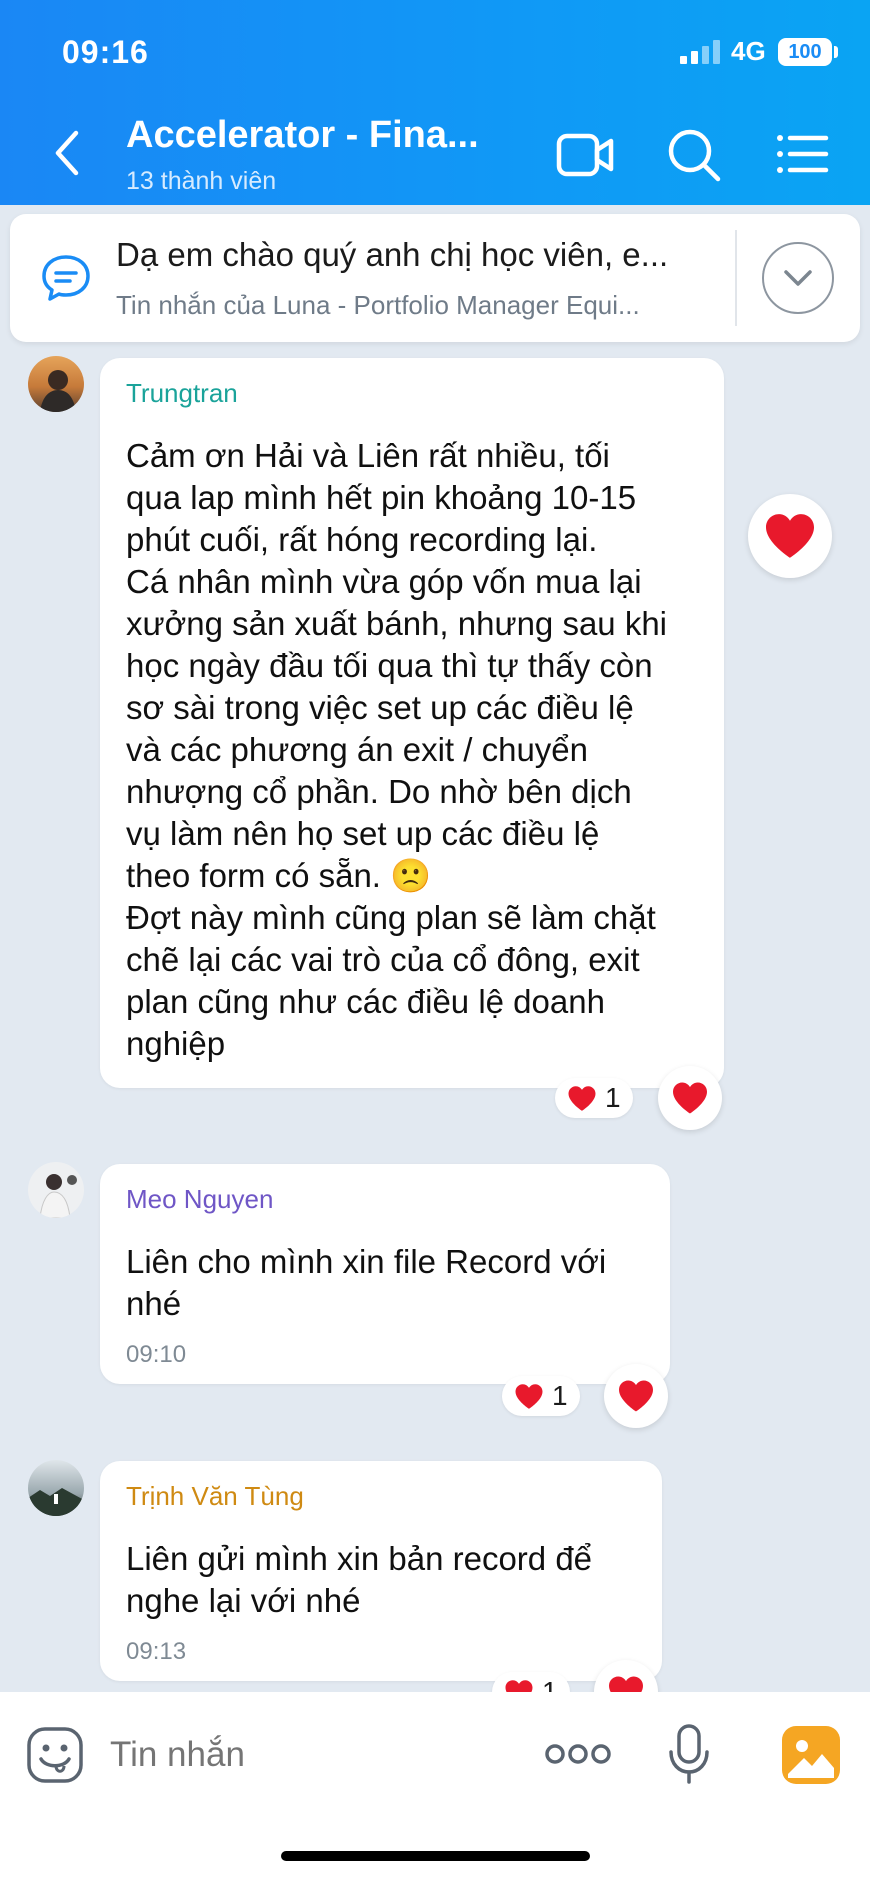 The width and height of the screenshot is (870, 1884). Describe the element at coordinates (310, 1755) in the screenshot. I see `message-input` at that location.